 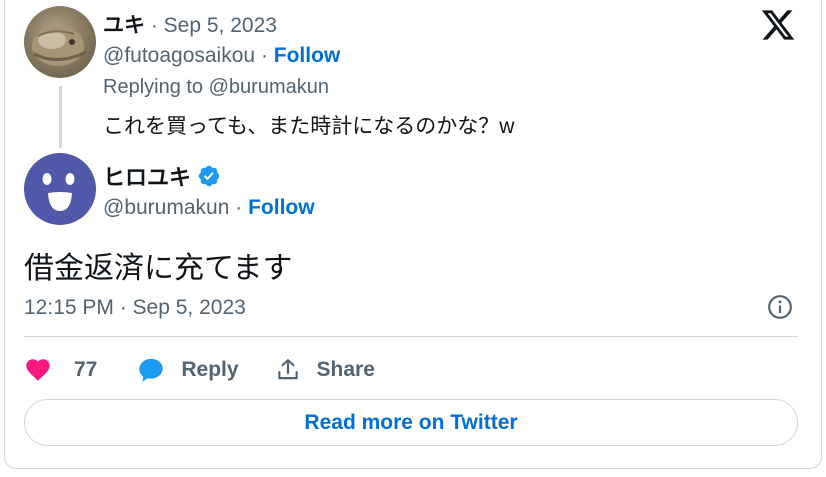 What do you see at coordinates (166, 207) in the screenshot?
I see `main-author-handle: @burumakun` at bounding box center [166, 207].